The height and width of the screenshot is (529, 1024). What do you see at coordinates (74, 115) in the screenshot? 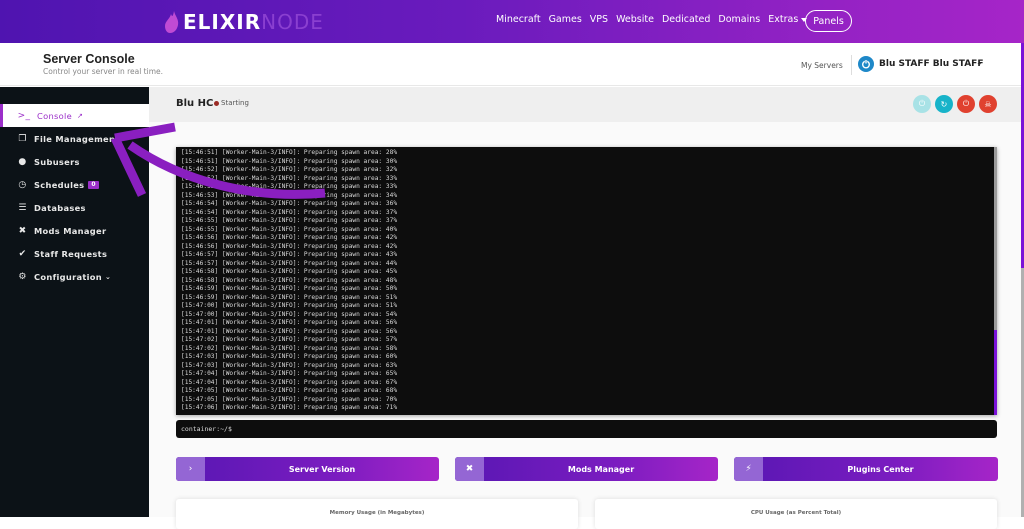
I see `sidebar-item-console: >_ Console ↗` at bounding box center [74, 115].